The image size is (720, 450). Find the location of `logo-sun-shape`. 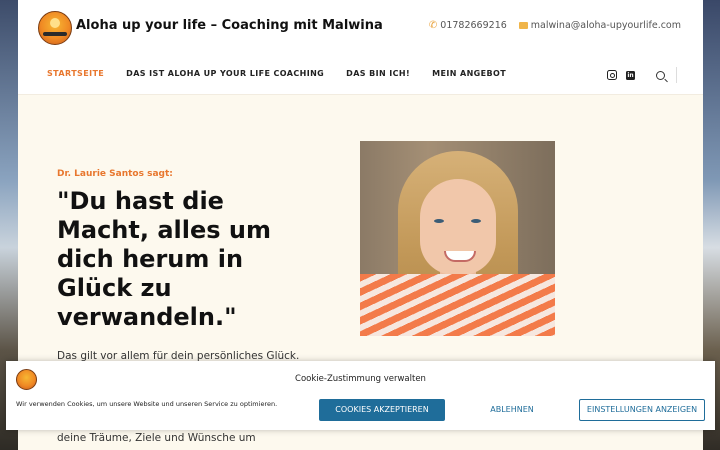

logo-sun-shape is located at coordinates (55, 23).